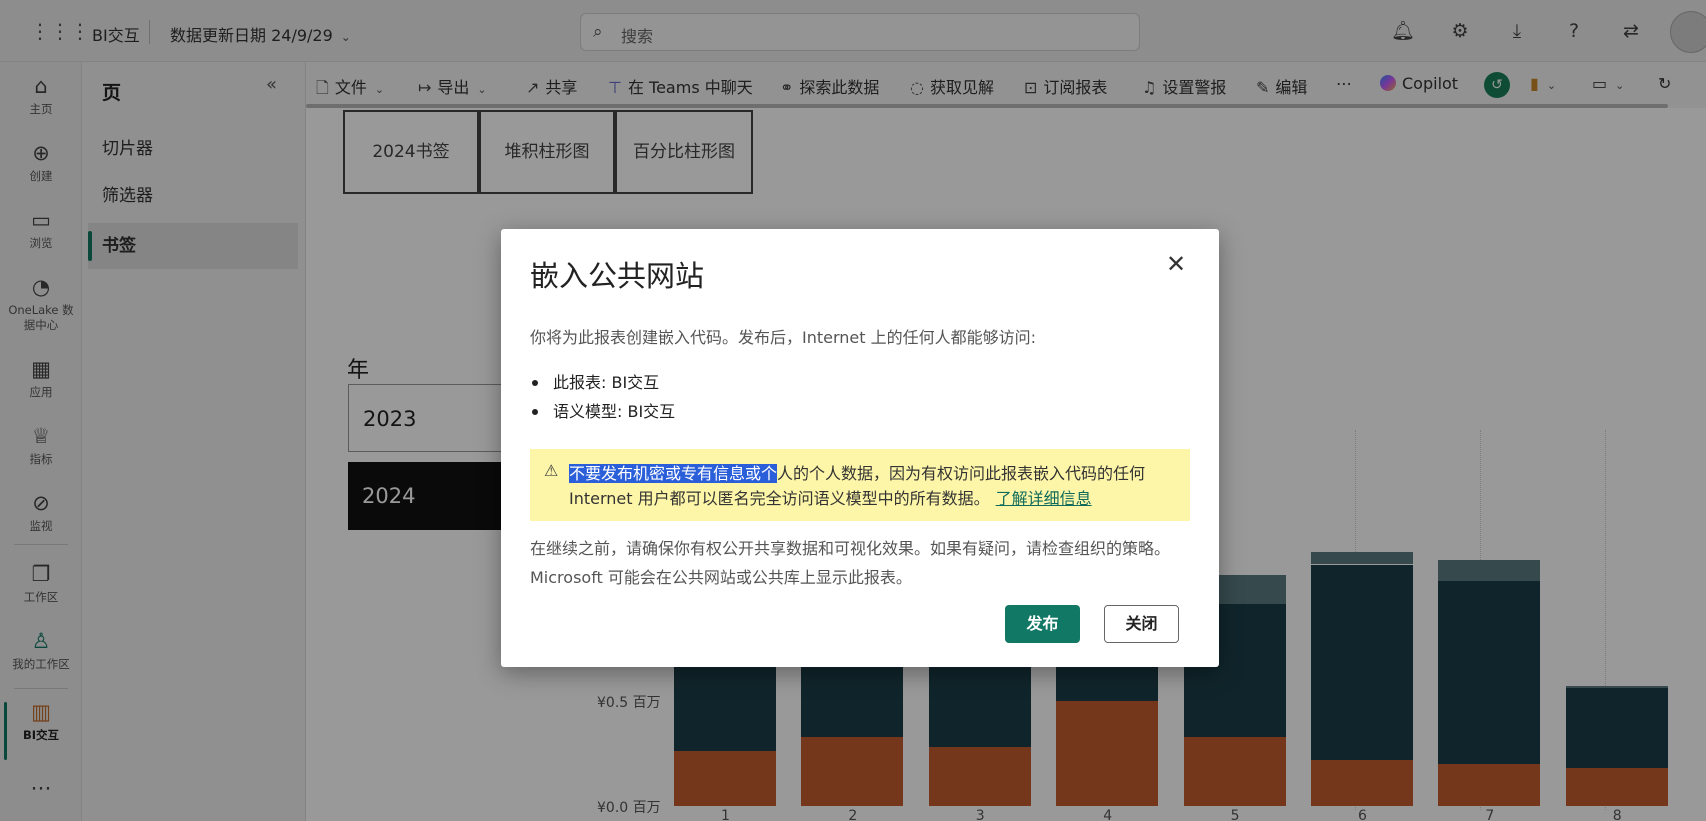 Image resolution: width=1706 pixels, height=821 pixels. Describe the element at coordinates (673, 473) in the screenshot. I see `warning-highlight: 不要发布机密或专有信息或个` at that location.